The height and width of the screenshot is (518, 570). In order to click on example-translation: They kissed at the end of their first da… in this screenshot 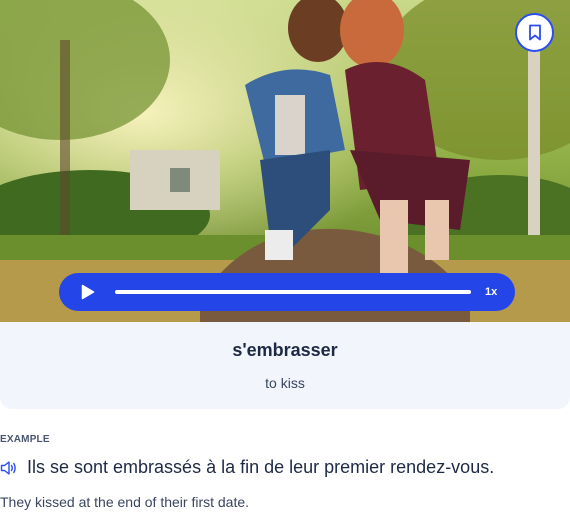, I will do `click(125, 502)`.